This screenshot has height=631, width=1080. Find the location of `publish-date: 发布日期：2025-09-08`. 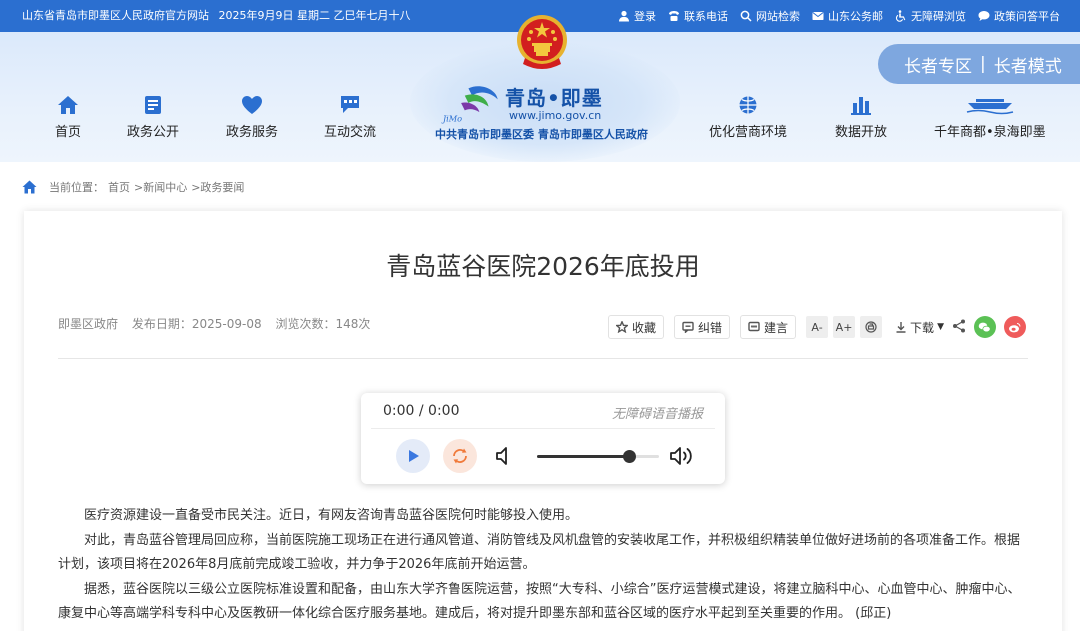

publish-date: 发布日期：2025-09-08 is located at coordinates (196, 324).